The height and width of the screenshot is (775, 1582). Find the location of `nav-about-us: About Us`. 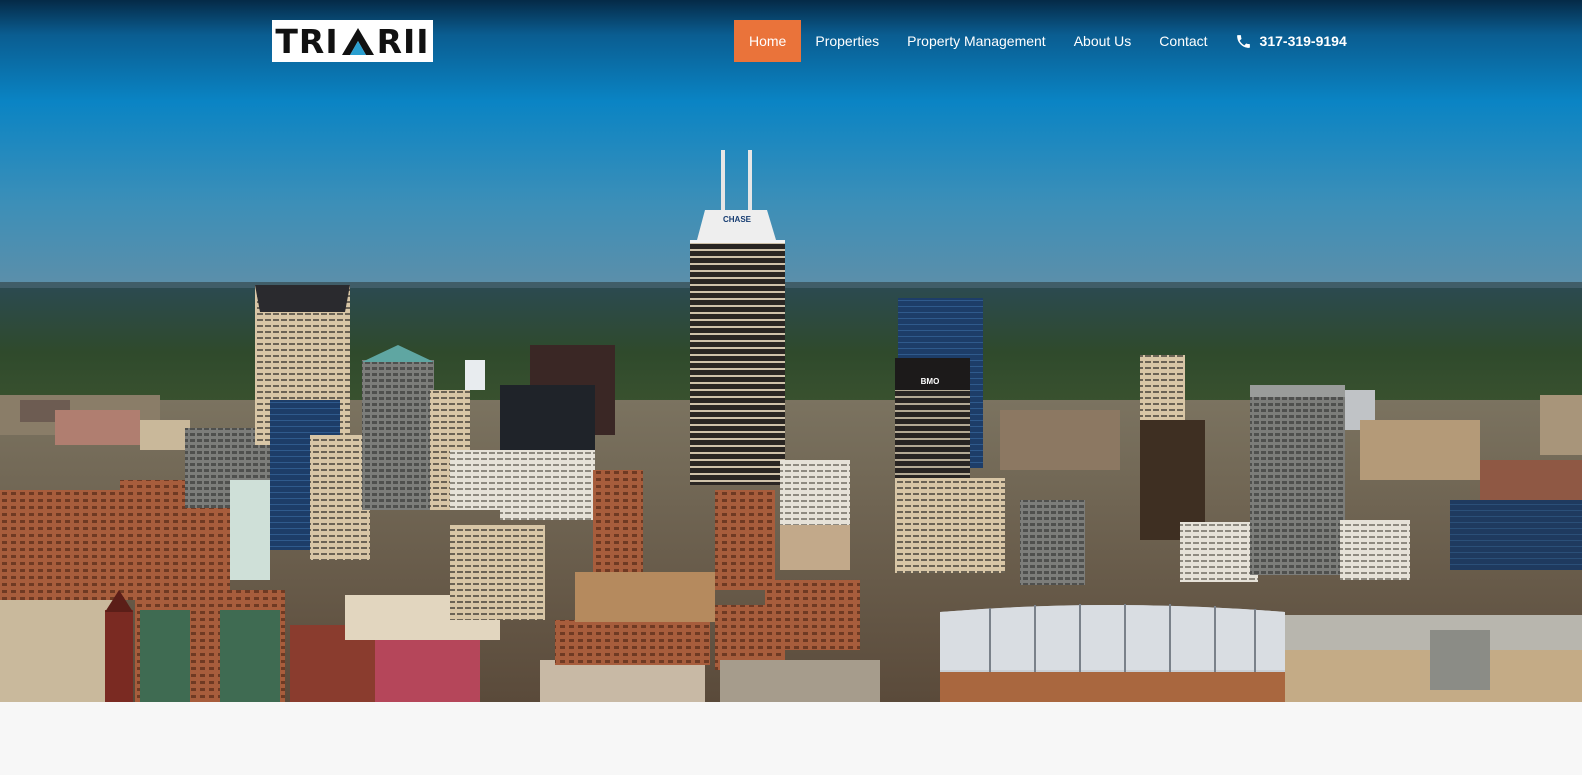

nav-about-us: About Us is located at coordinates (1103, 41).